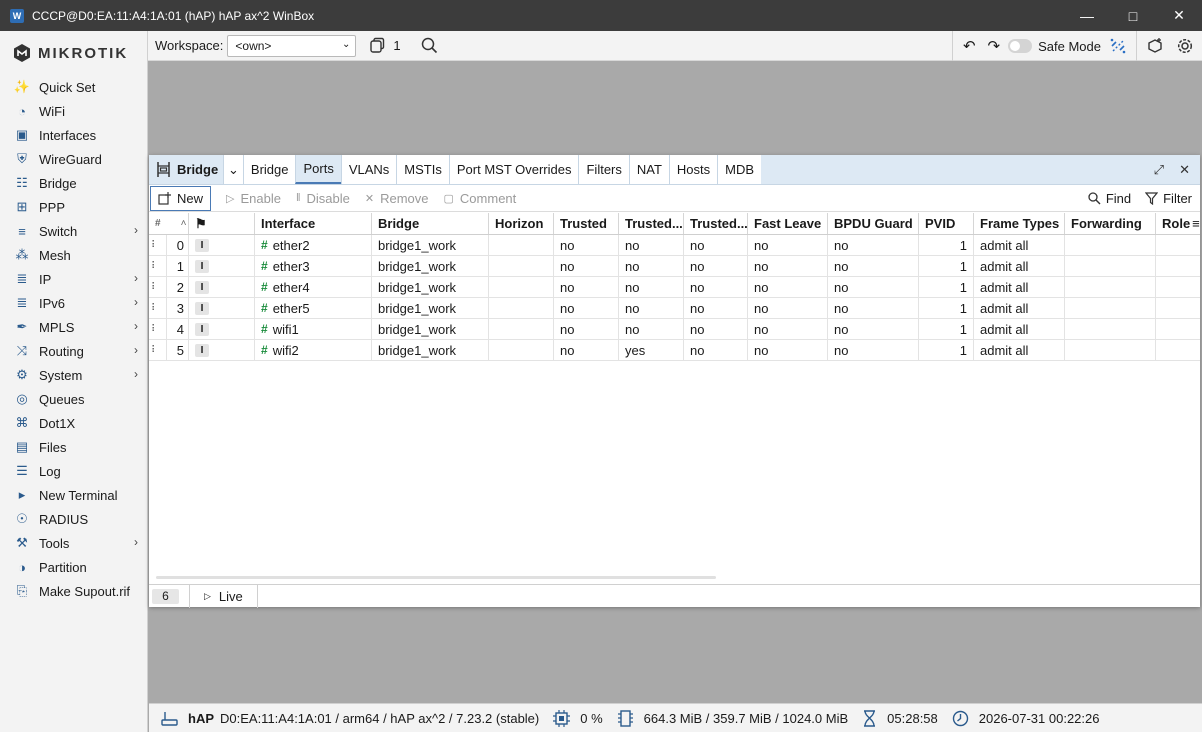 The image size is (1202, 732). Describe the element at coordinates (318, 169) in the screenshot. I see `tab-ports: Ports` at that location.